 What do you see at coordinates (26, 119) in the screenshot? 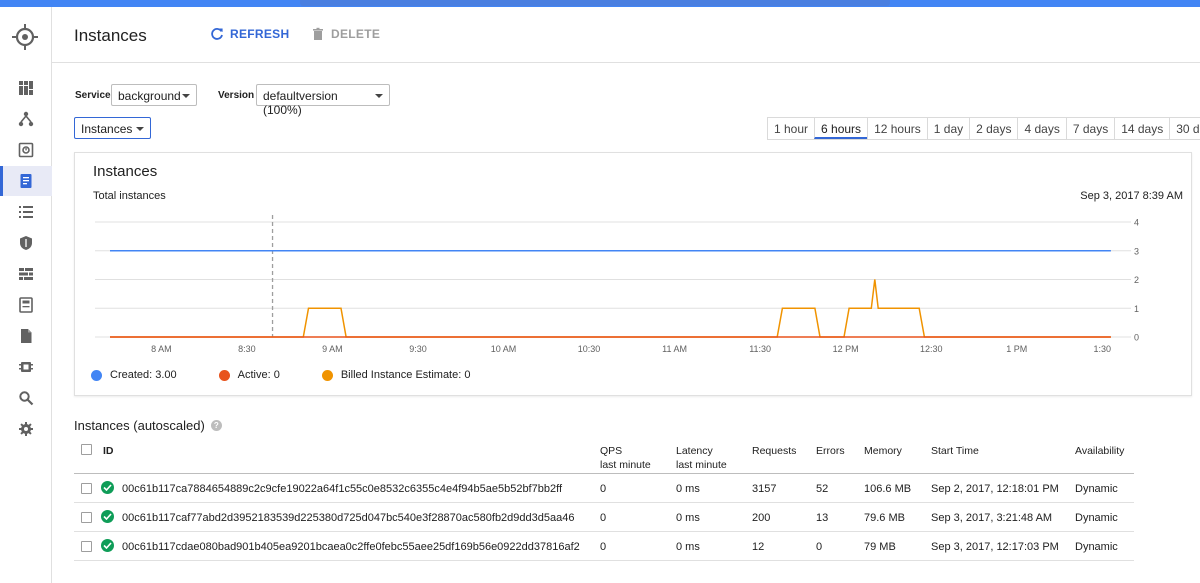
I see `services-icon` at bounding box center [26, 119].